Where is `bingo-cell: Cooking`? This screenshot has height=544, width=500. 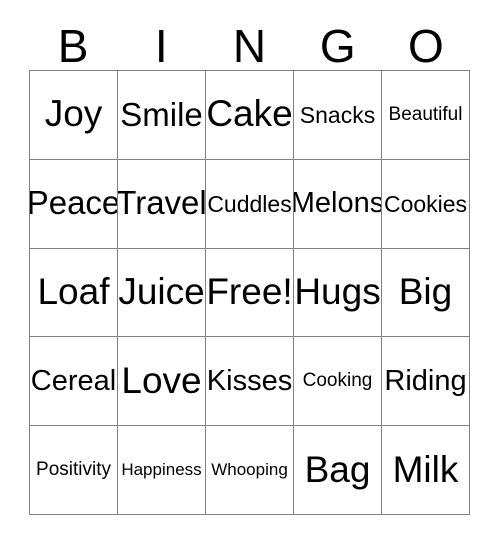 bingo-cell: Cooking is located at coordinates (338, 382).